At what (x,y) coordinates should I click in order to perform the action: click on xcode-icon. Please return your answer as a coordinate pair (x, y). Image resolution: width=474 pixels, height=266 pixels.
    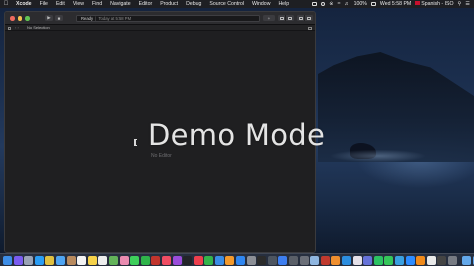
    Looking at the image, I should click on (283, 260).